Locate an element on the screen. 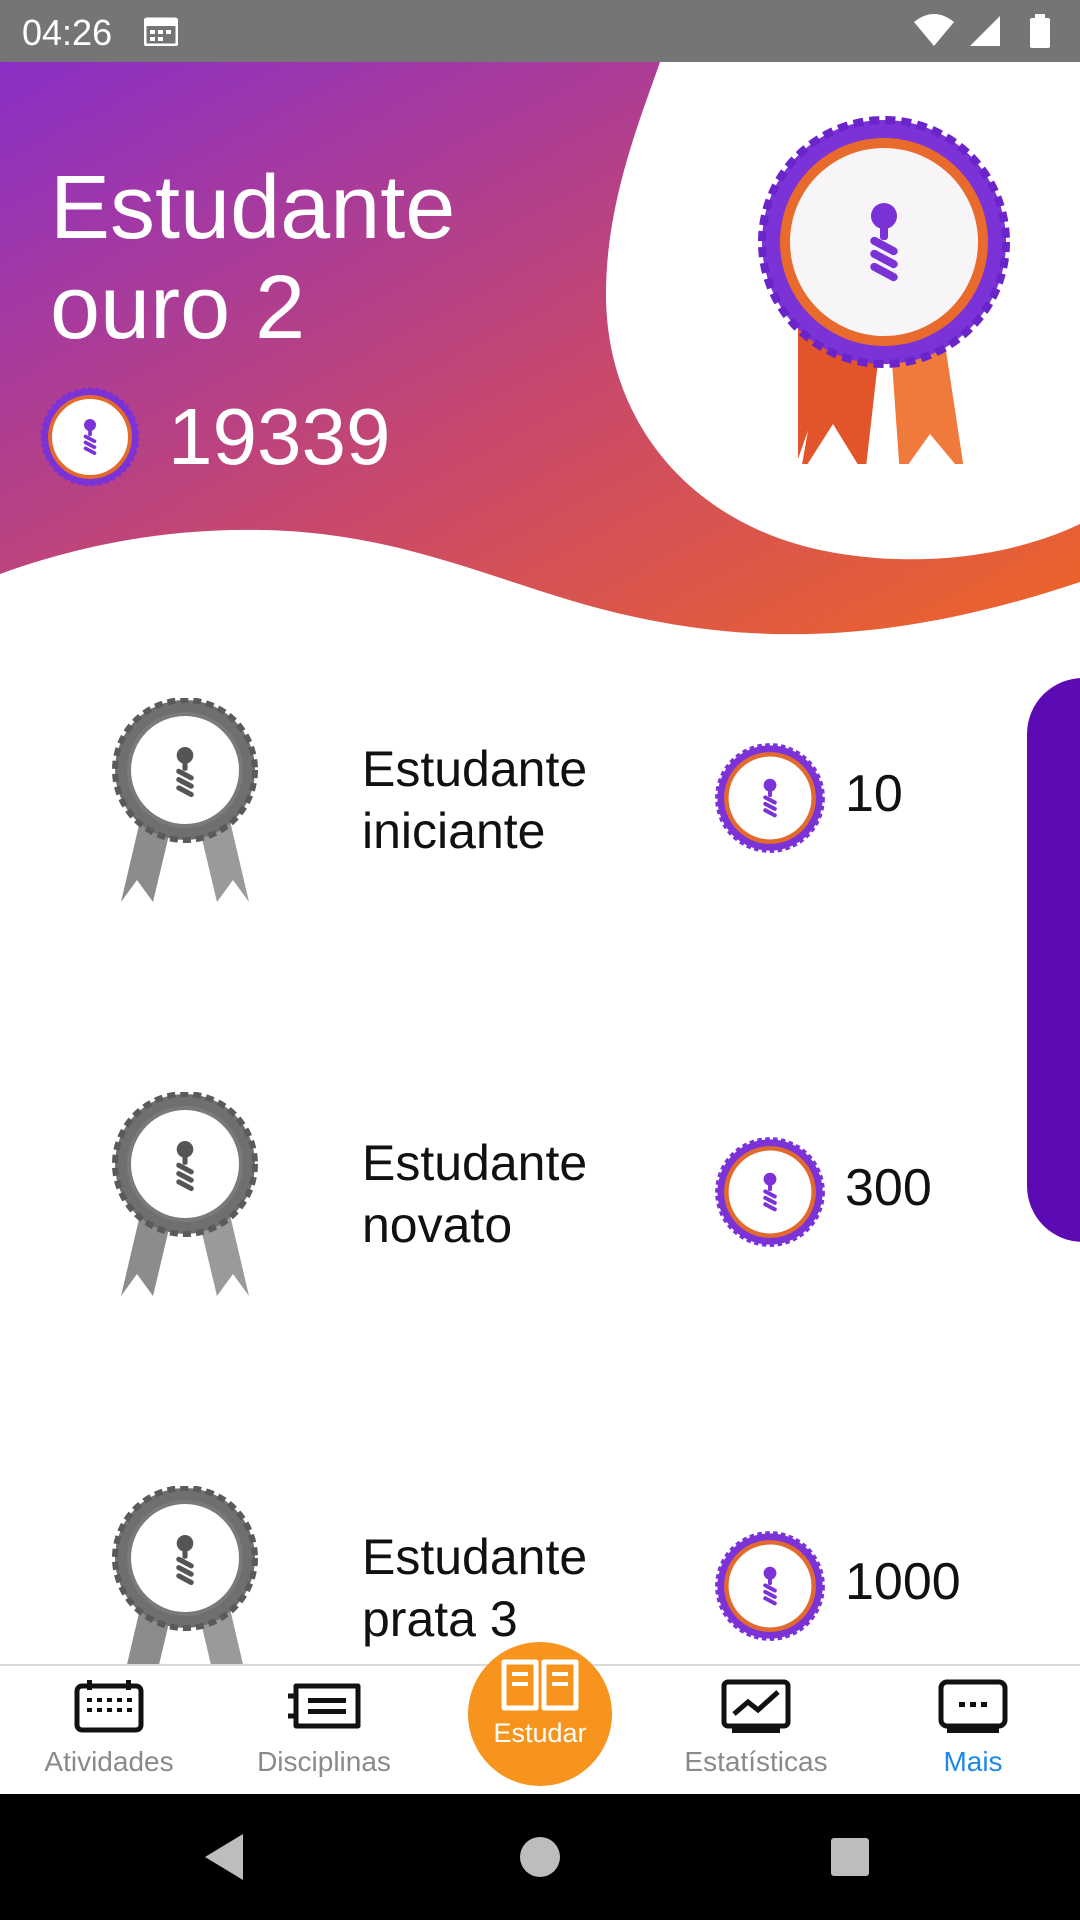 The height and width of the screenshot is (1920, 1080). nav-label: Mais is located at coordinates (973, 1761).